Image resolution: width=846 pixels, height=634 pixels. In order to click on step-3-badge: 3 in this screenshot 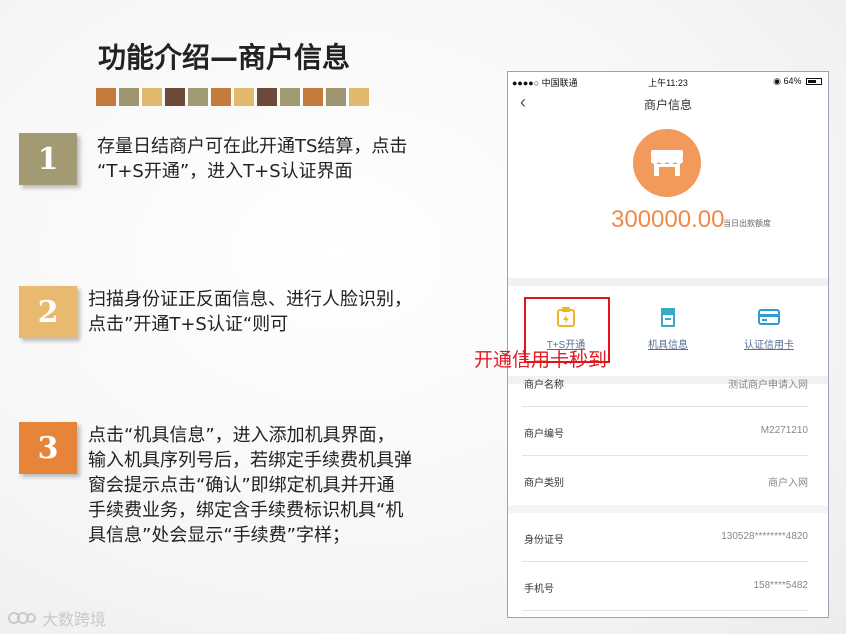, I will do `click(48, 448)`.